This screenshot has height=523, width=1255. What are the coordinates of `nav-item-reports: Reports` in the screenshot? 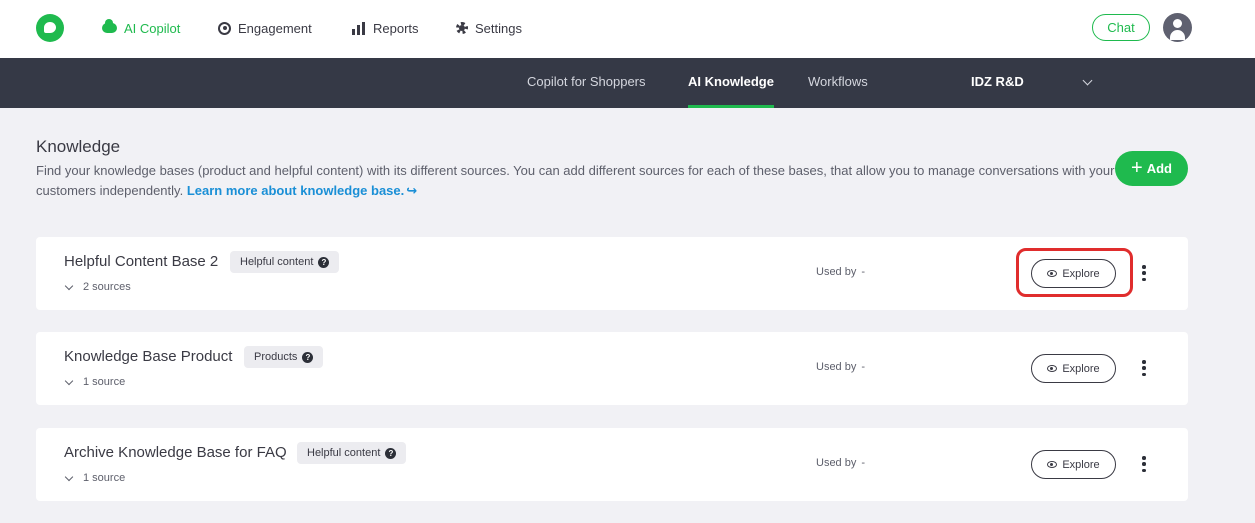 It's located at (385, 28).